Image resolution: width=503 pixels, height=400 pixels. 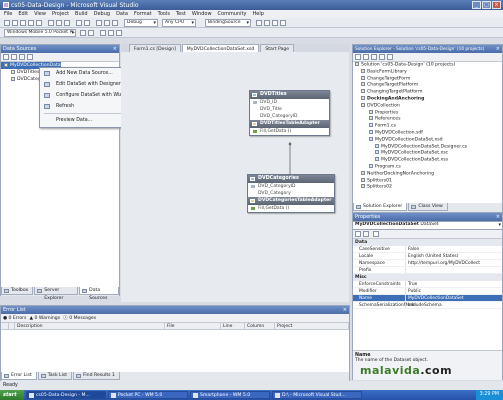 I want to click on column-header, so click(x=5, y=326).